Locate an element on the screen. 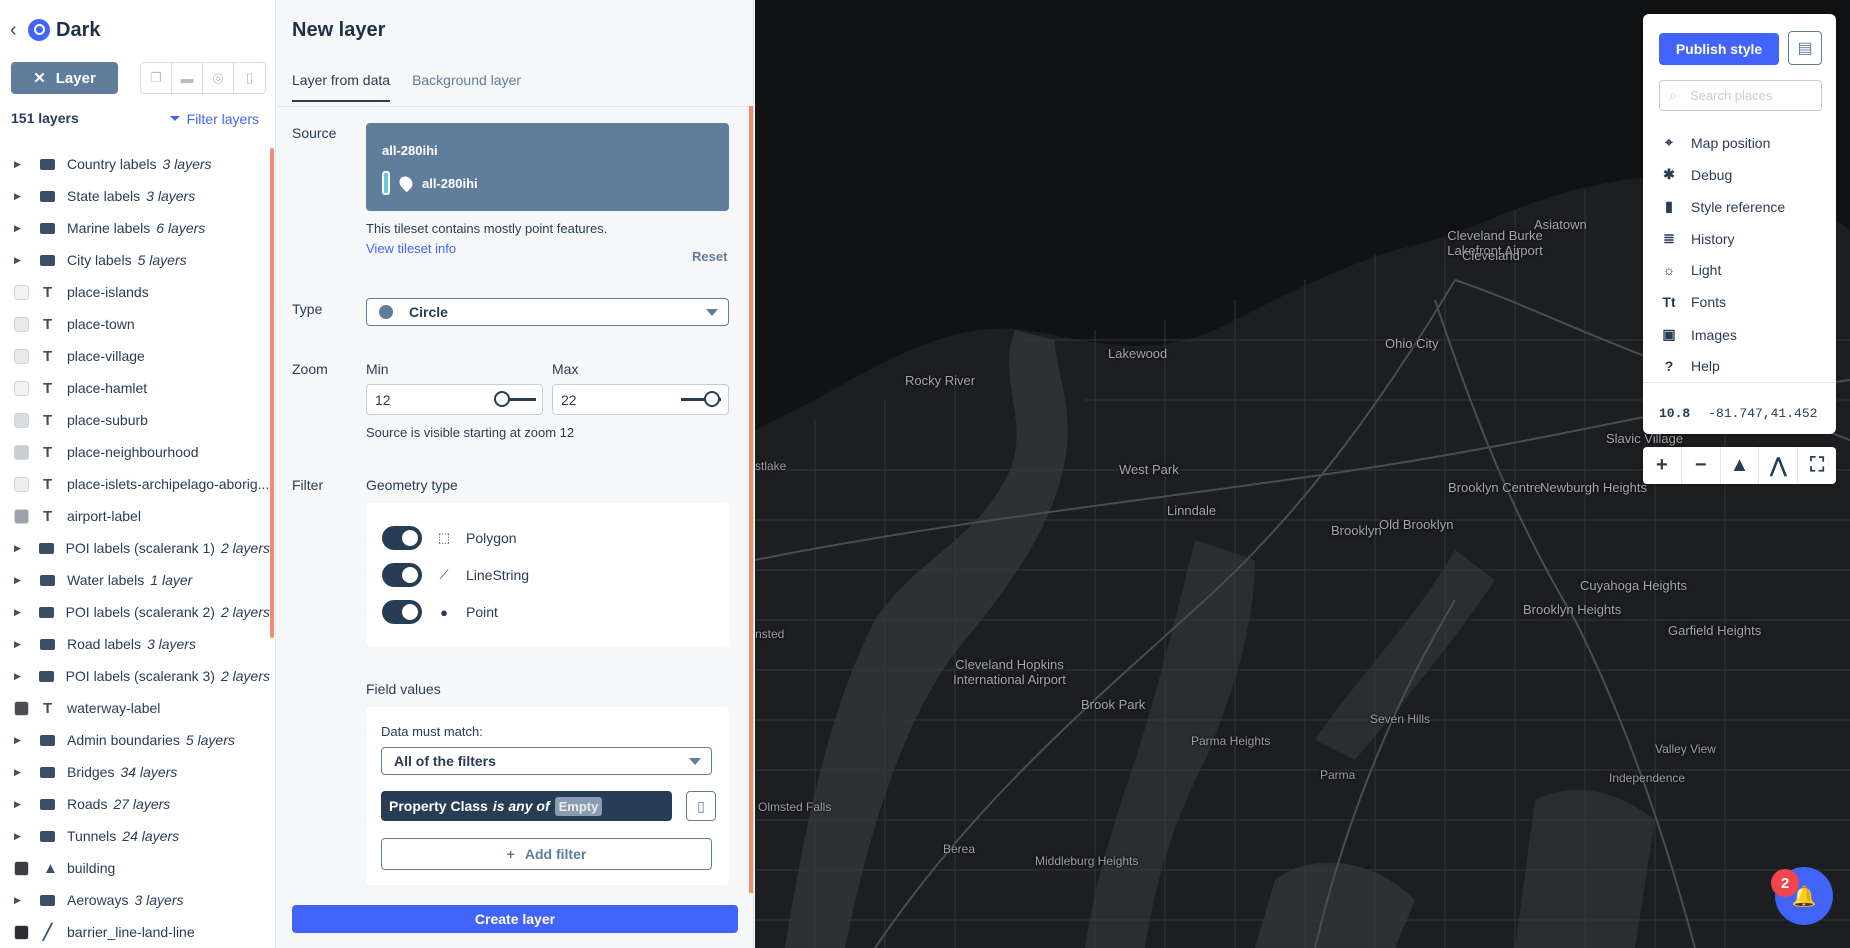 Image resolution: width=1850 pixels, height=948 pixels. publish-style-button: Publish style is located at coordinates (1719, 49).